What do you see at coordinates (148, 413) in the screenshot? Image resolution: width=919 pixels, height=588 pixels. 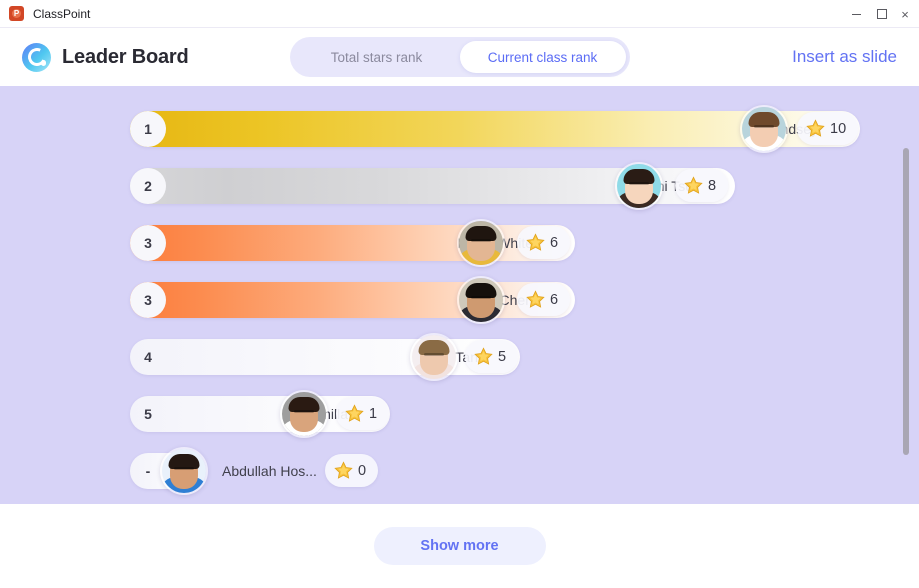 I see `rank-number: 5` at bounding box center [148, 413].